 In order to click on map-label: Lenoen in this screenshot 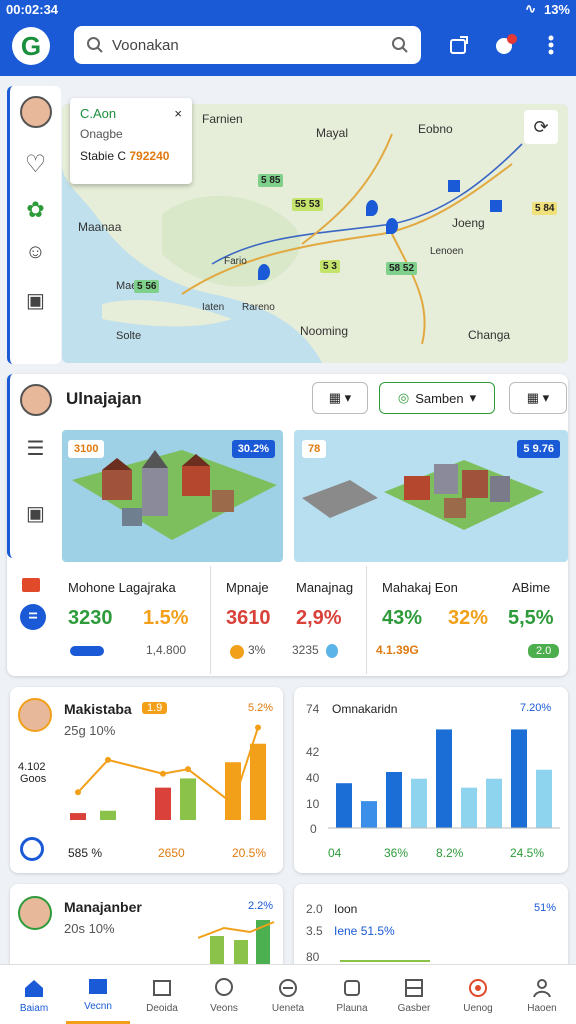, I will do `click(447, 251)`.